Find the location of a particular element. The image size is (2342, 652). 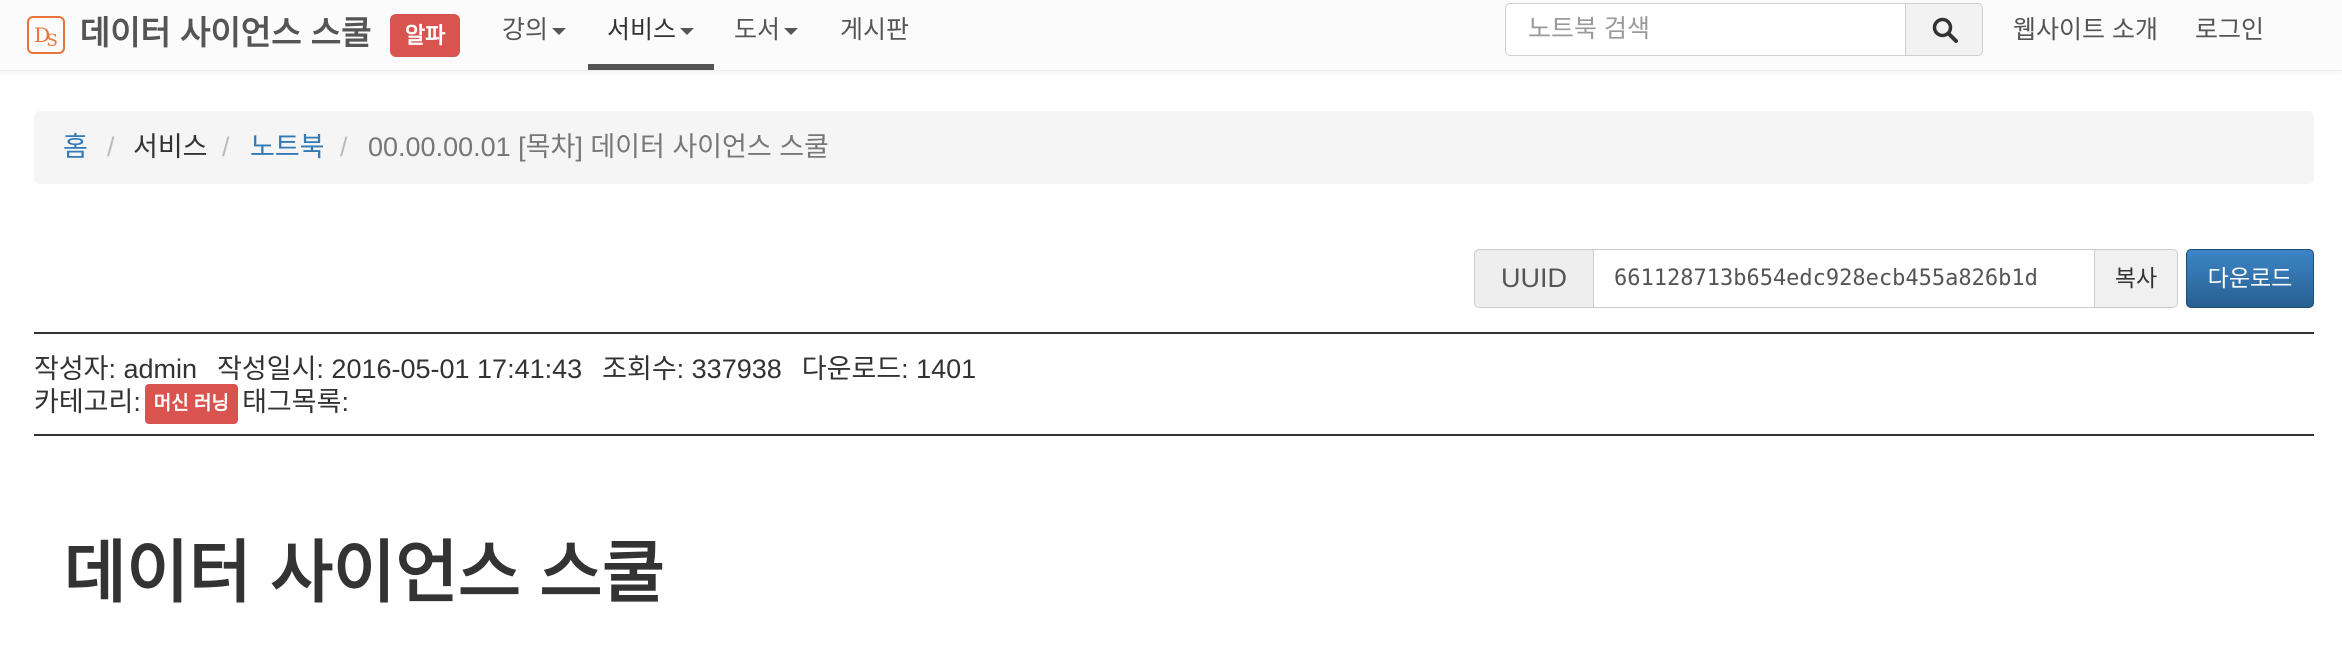

nav-menu-services: 서비스 is located at coordinates (651, 35).